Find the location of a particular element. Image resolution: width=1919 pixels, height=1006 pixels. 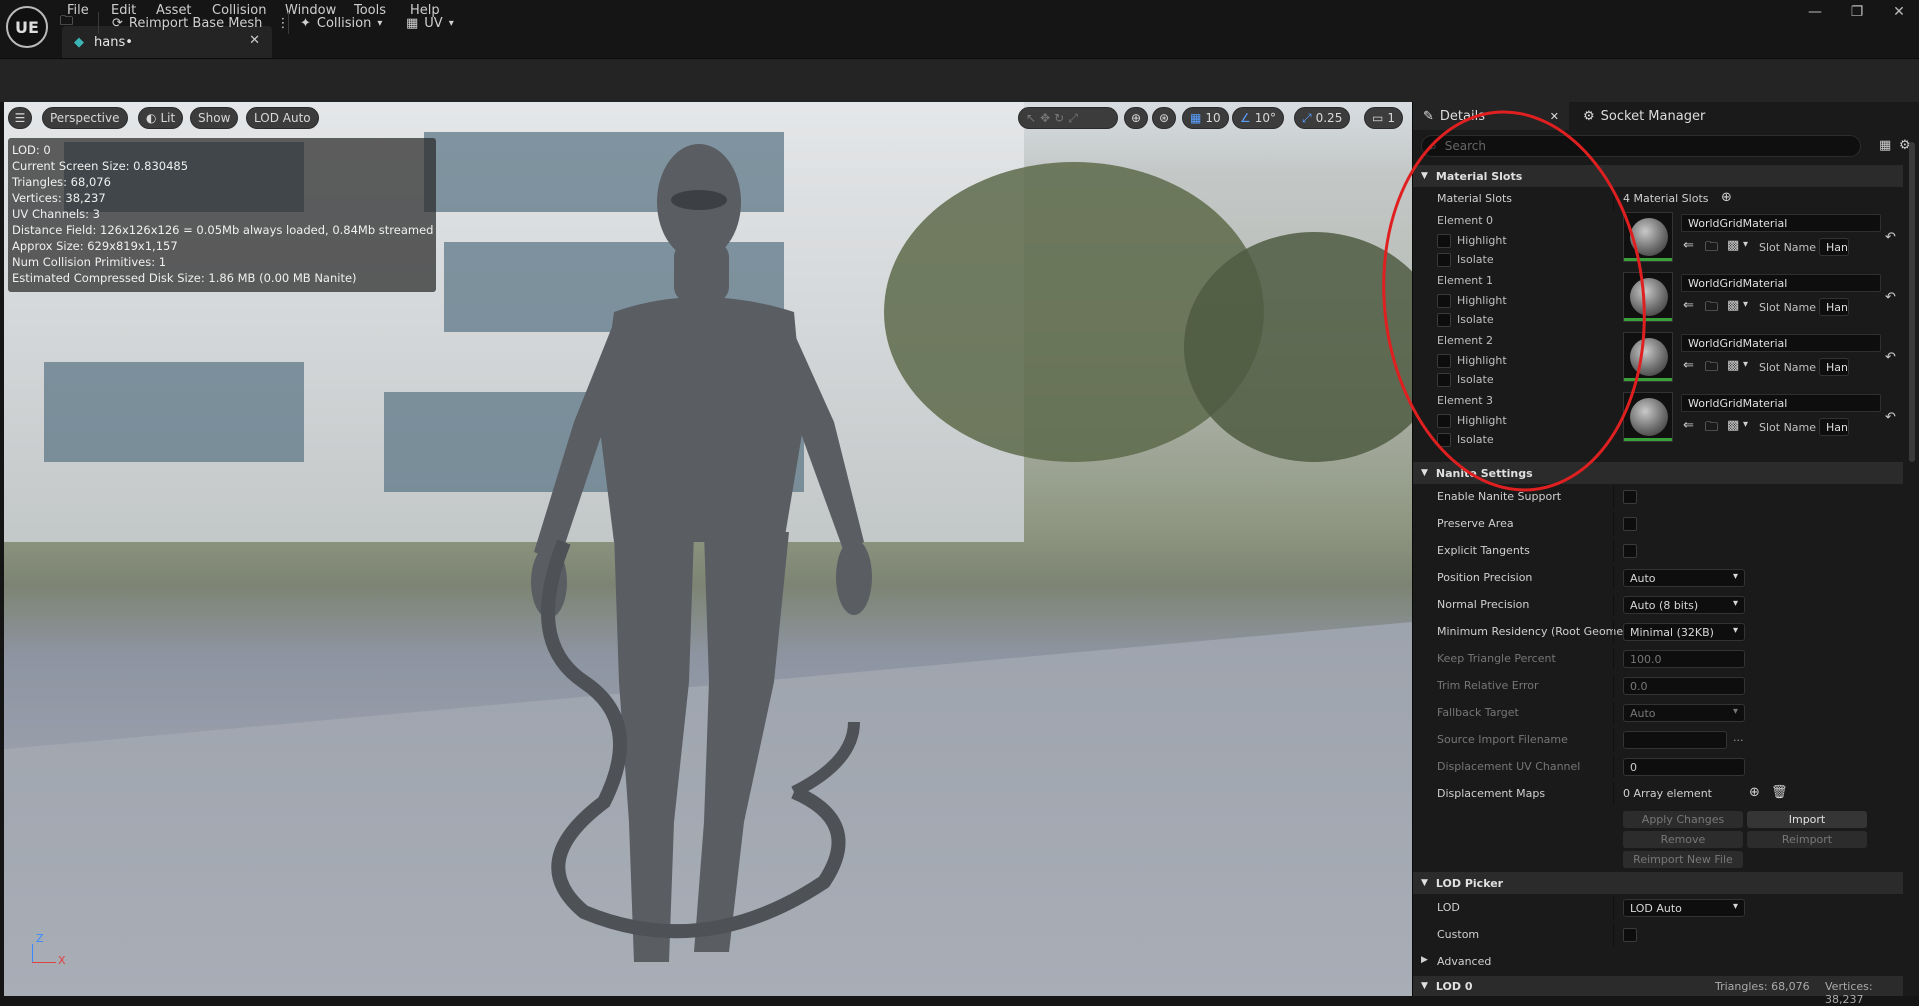

show-button: Show is located at coordinates (214, 118).